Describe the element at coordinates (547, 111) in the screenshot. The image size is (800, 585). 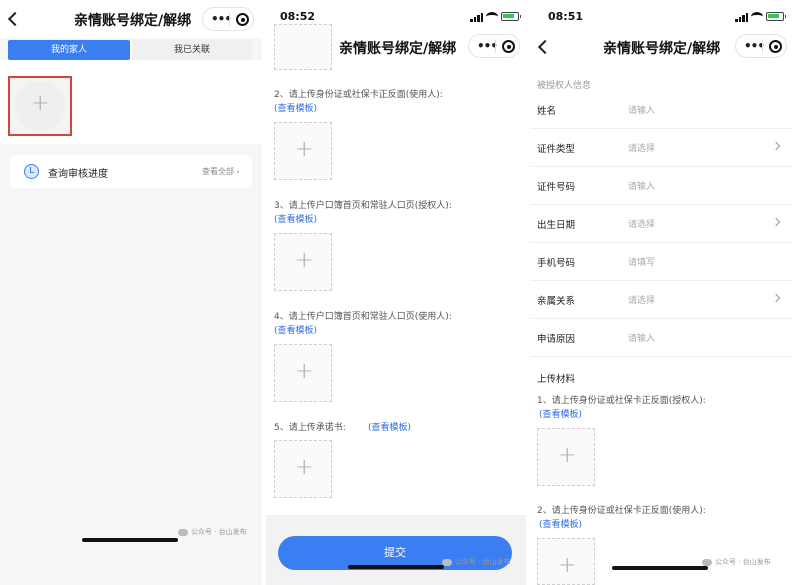
I see `field-label: 姓名` at that location.